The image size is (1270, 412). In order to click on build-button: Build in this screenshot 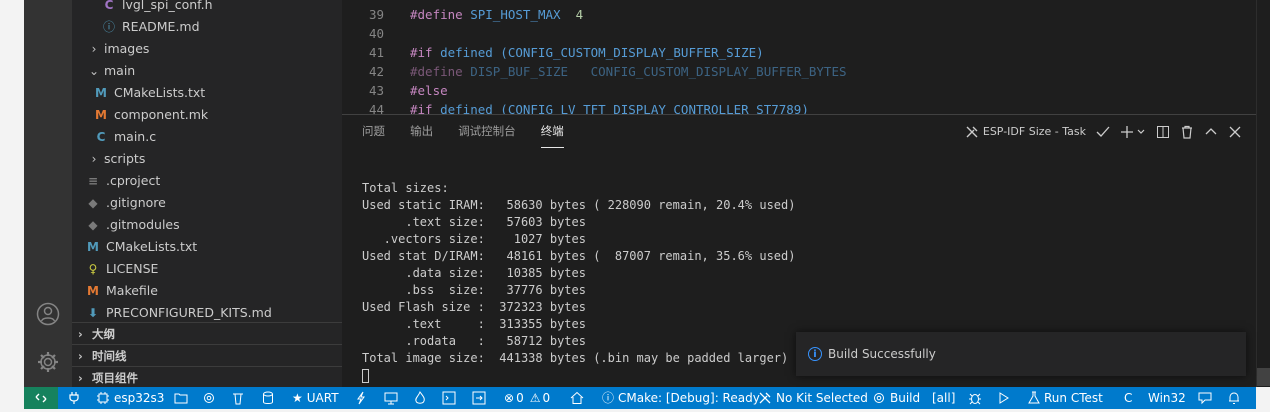, I will do `click(896, 398)`.